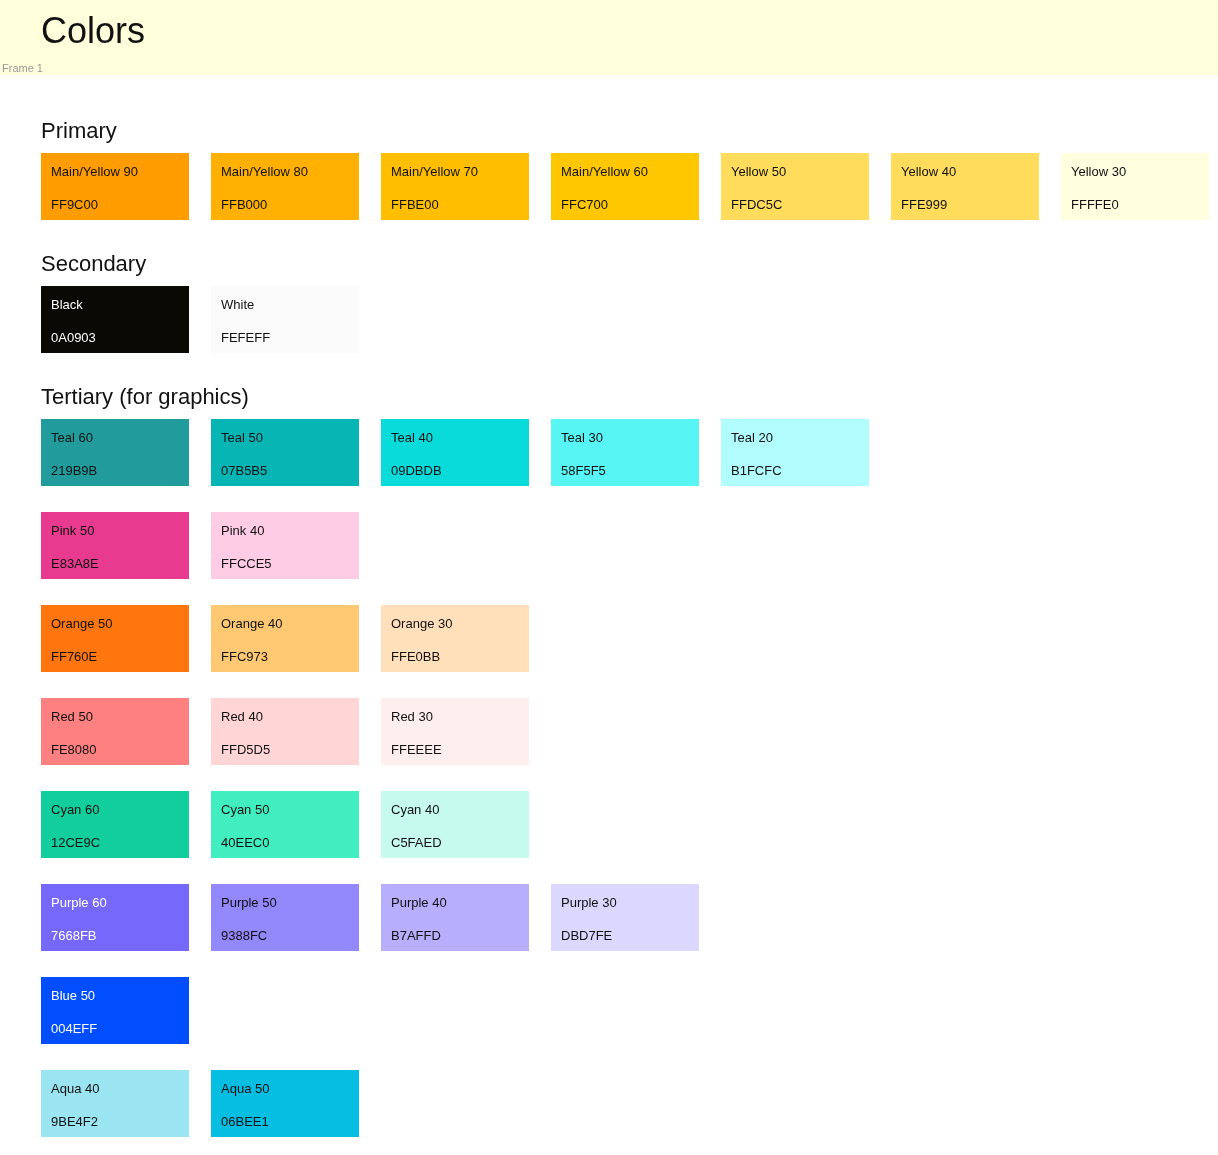 Image resolution: width=1218 pixels, height=1155 pixels. What do you see at coordinates (419, 903) in the screenshot?
I see `swatch-name: Purple 40` at bounding box center [419, 903].